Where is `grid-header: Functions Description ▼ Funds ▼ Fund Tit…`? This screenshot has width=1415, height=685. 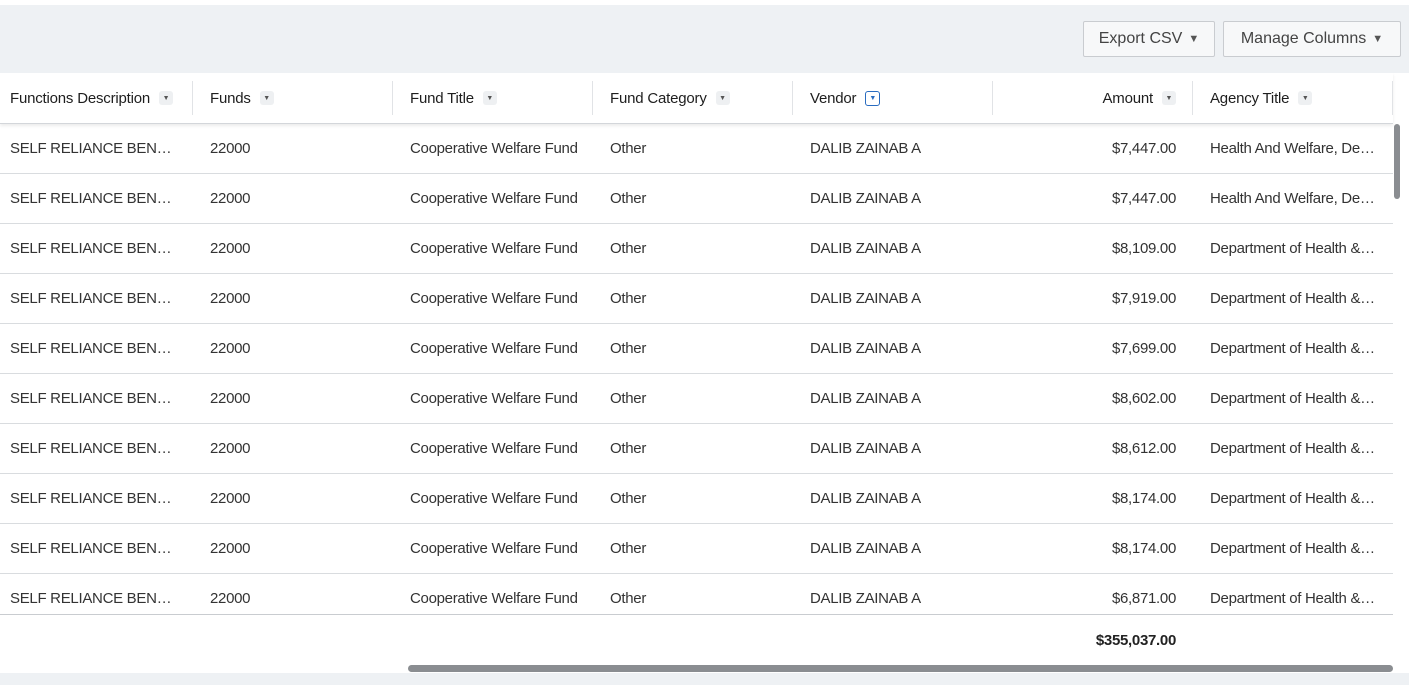 grid-header: Functions Description ▼ Funds ▼ Fund Tit… is located at coordinates (696, 98).